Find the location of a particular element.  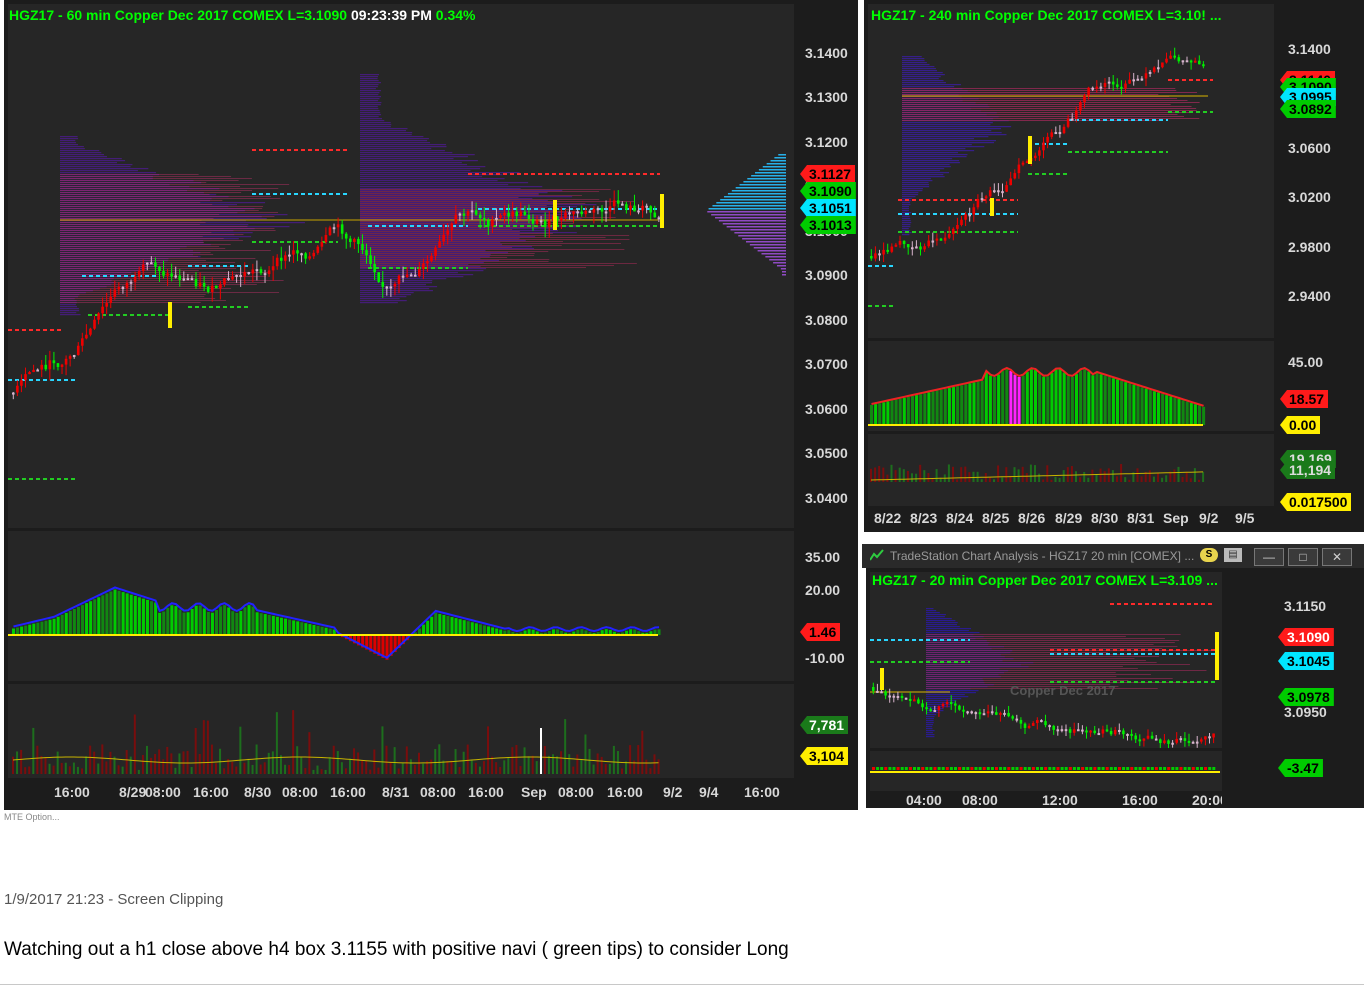

oscillator-pane-60min is located at coordinates (401, 606).